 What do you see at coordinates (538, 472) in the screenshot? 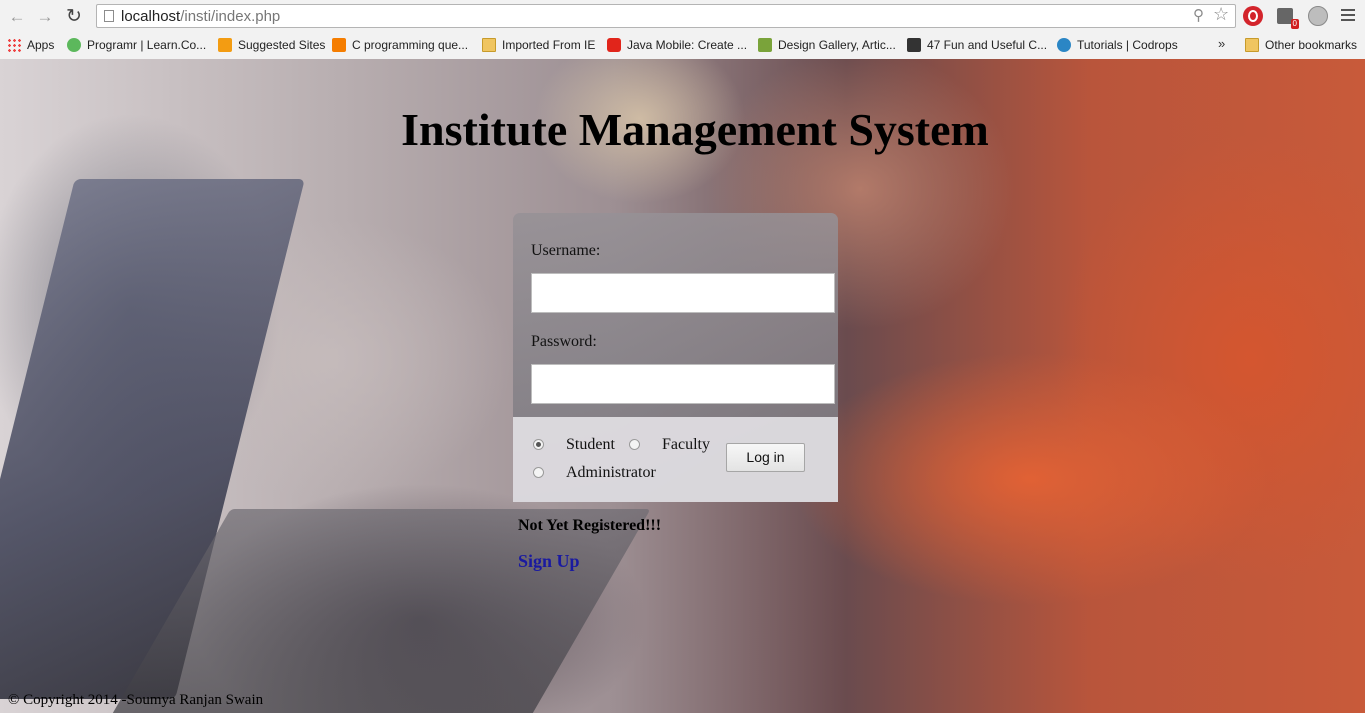
I see `administrator-radio` at bounding box center [538, 472].